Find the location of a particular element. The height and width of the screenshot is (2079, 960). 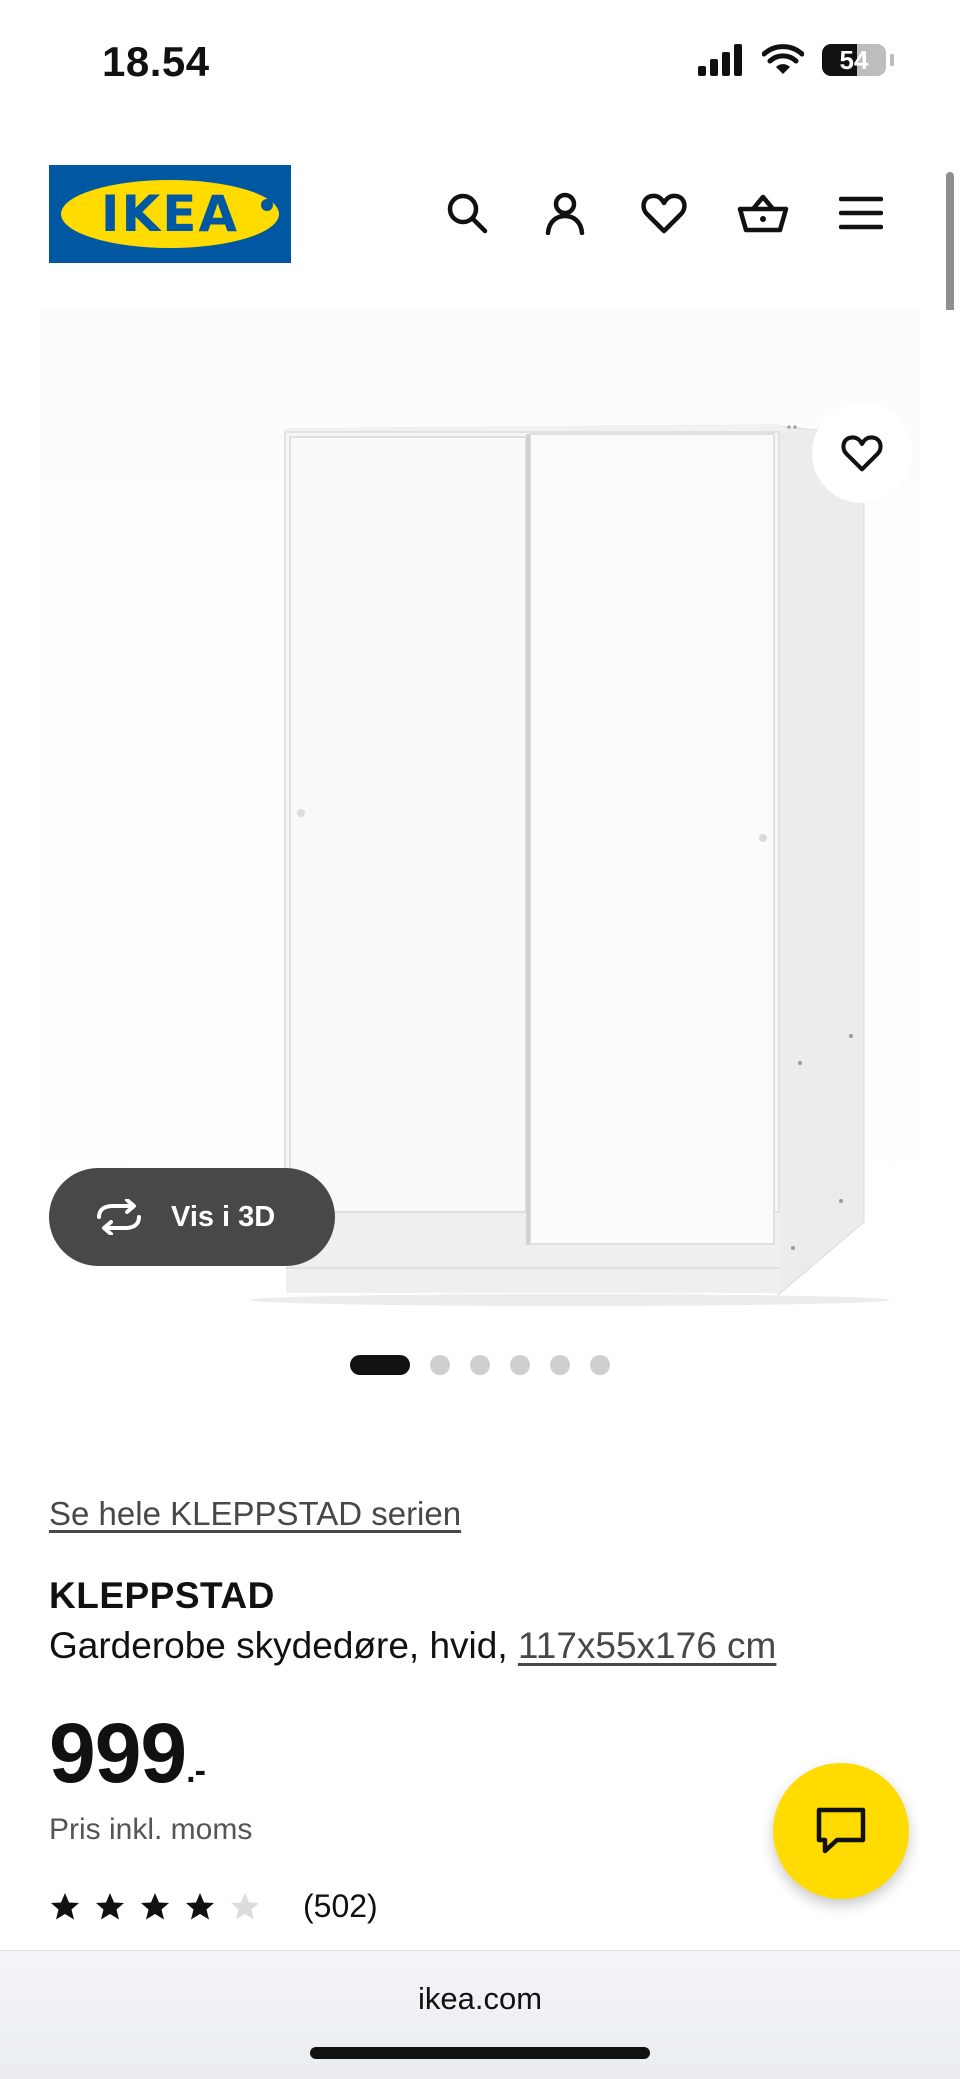

battery-cap is located at coordinates (892, 60).